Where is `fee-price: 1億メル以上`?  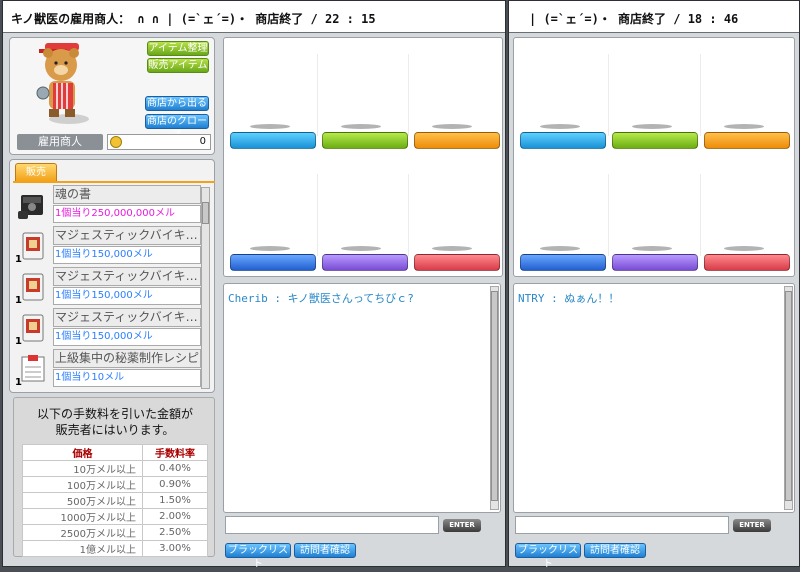
fee-price: 1億メル以上 is located at coordinates (82, 548).